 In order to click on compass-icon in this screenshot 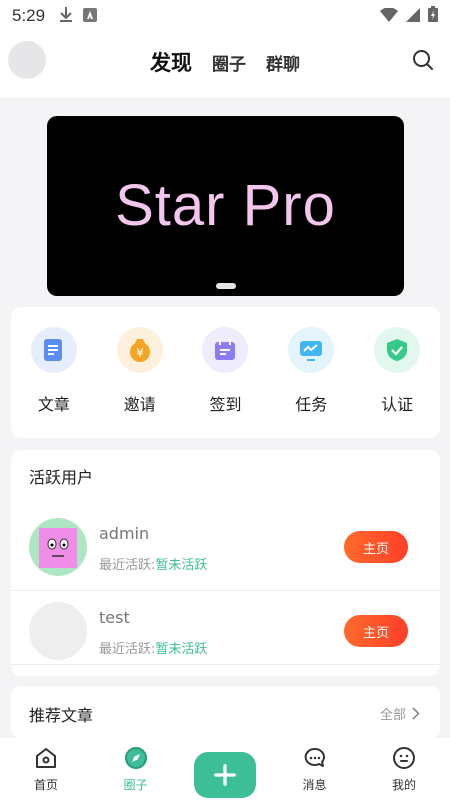, I will do `click(135, 758)`.